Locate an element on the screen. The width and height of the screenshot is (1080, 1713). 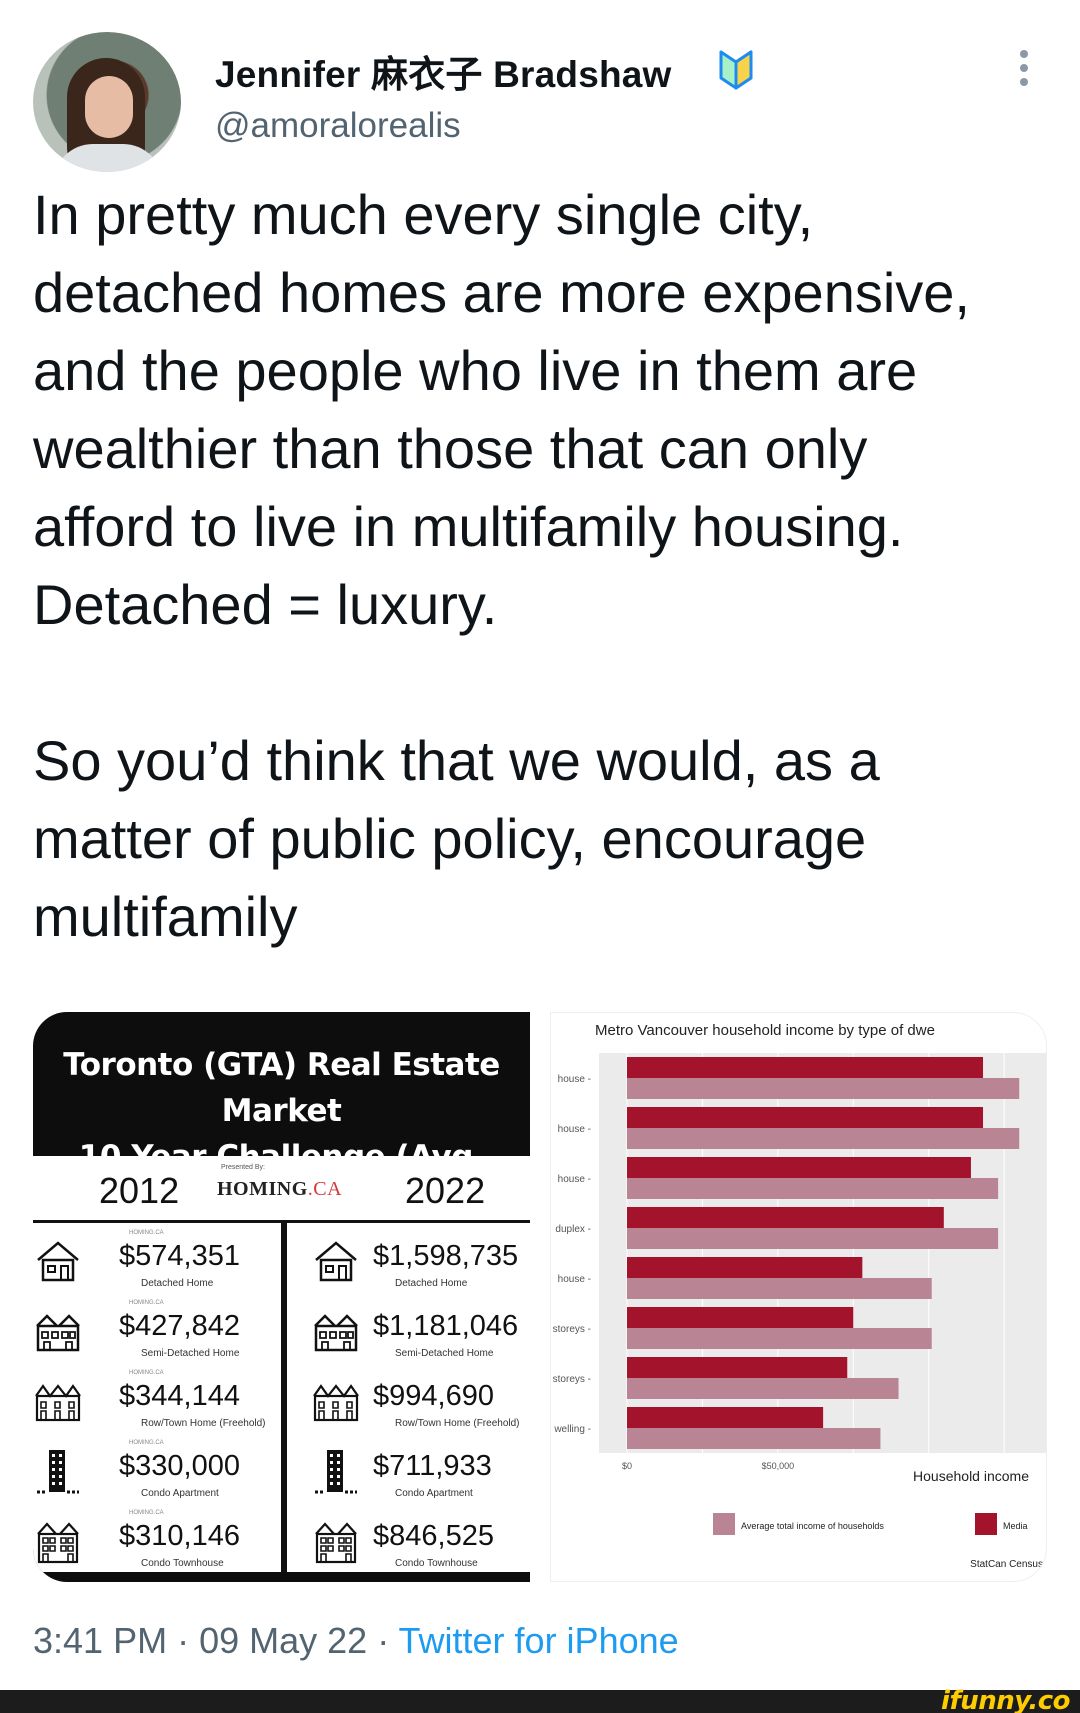
chart-source: StatCan Census is located at coordinates (1006, 1564).